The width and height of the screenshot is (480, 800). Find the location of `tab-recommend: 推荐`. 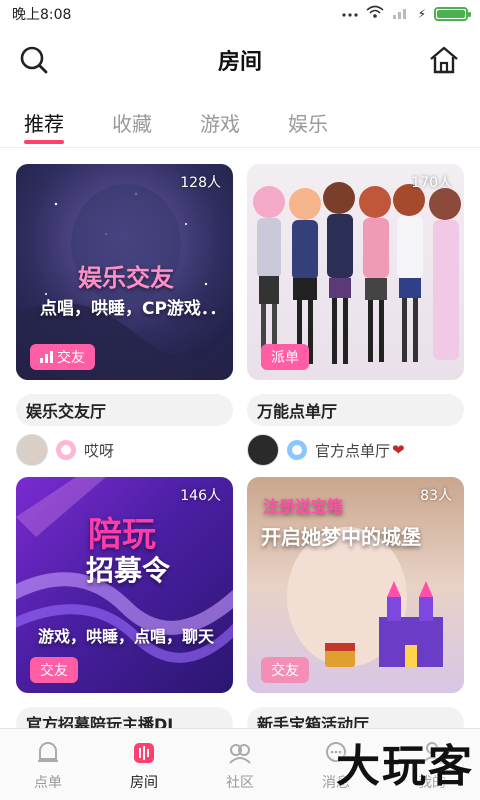

tab-recommend: 推荐 is located at coordinates (44, 123).